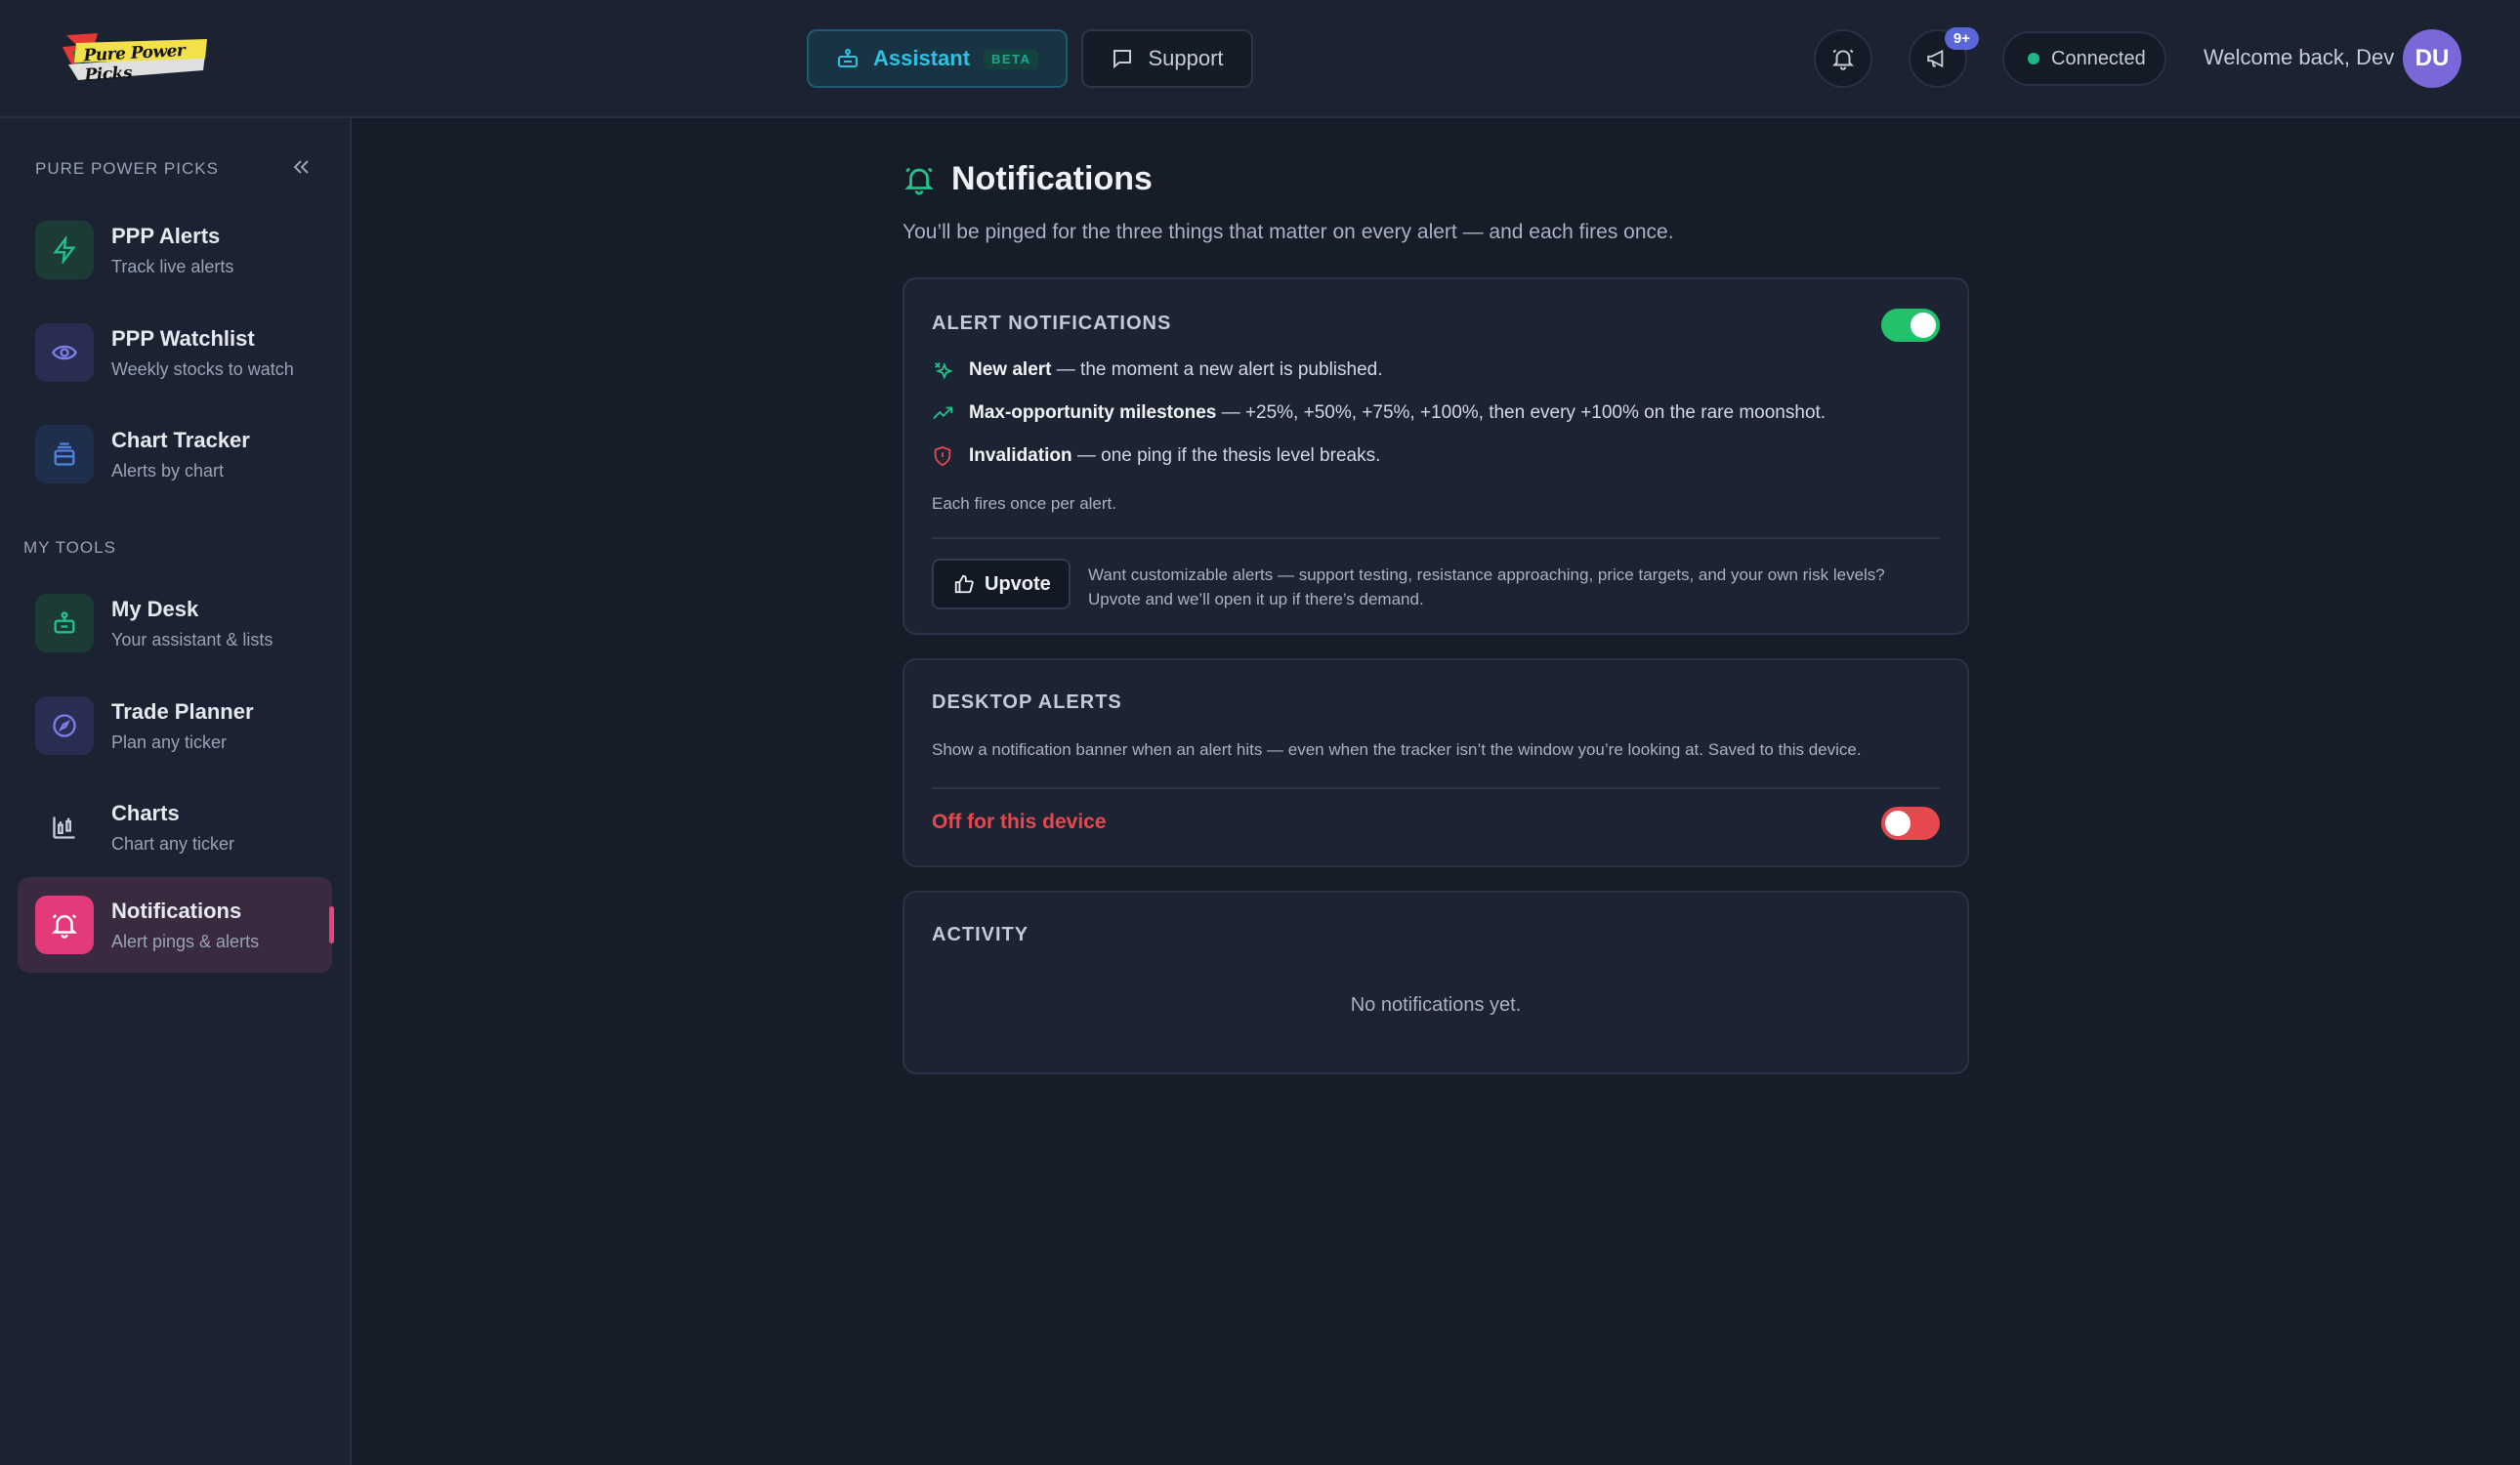 The width and height of the screenshot is (2520, 1465). Describe the element at coordinates (2432, 58) in the screenshot. I see `user-avatar: DU` at that location.